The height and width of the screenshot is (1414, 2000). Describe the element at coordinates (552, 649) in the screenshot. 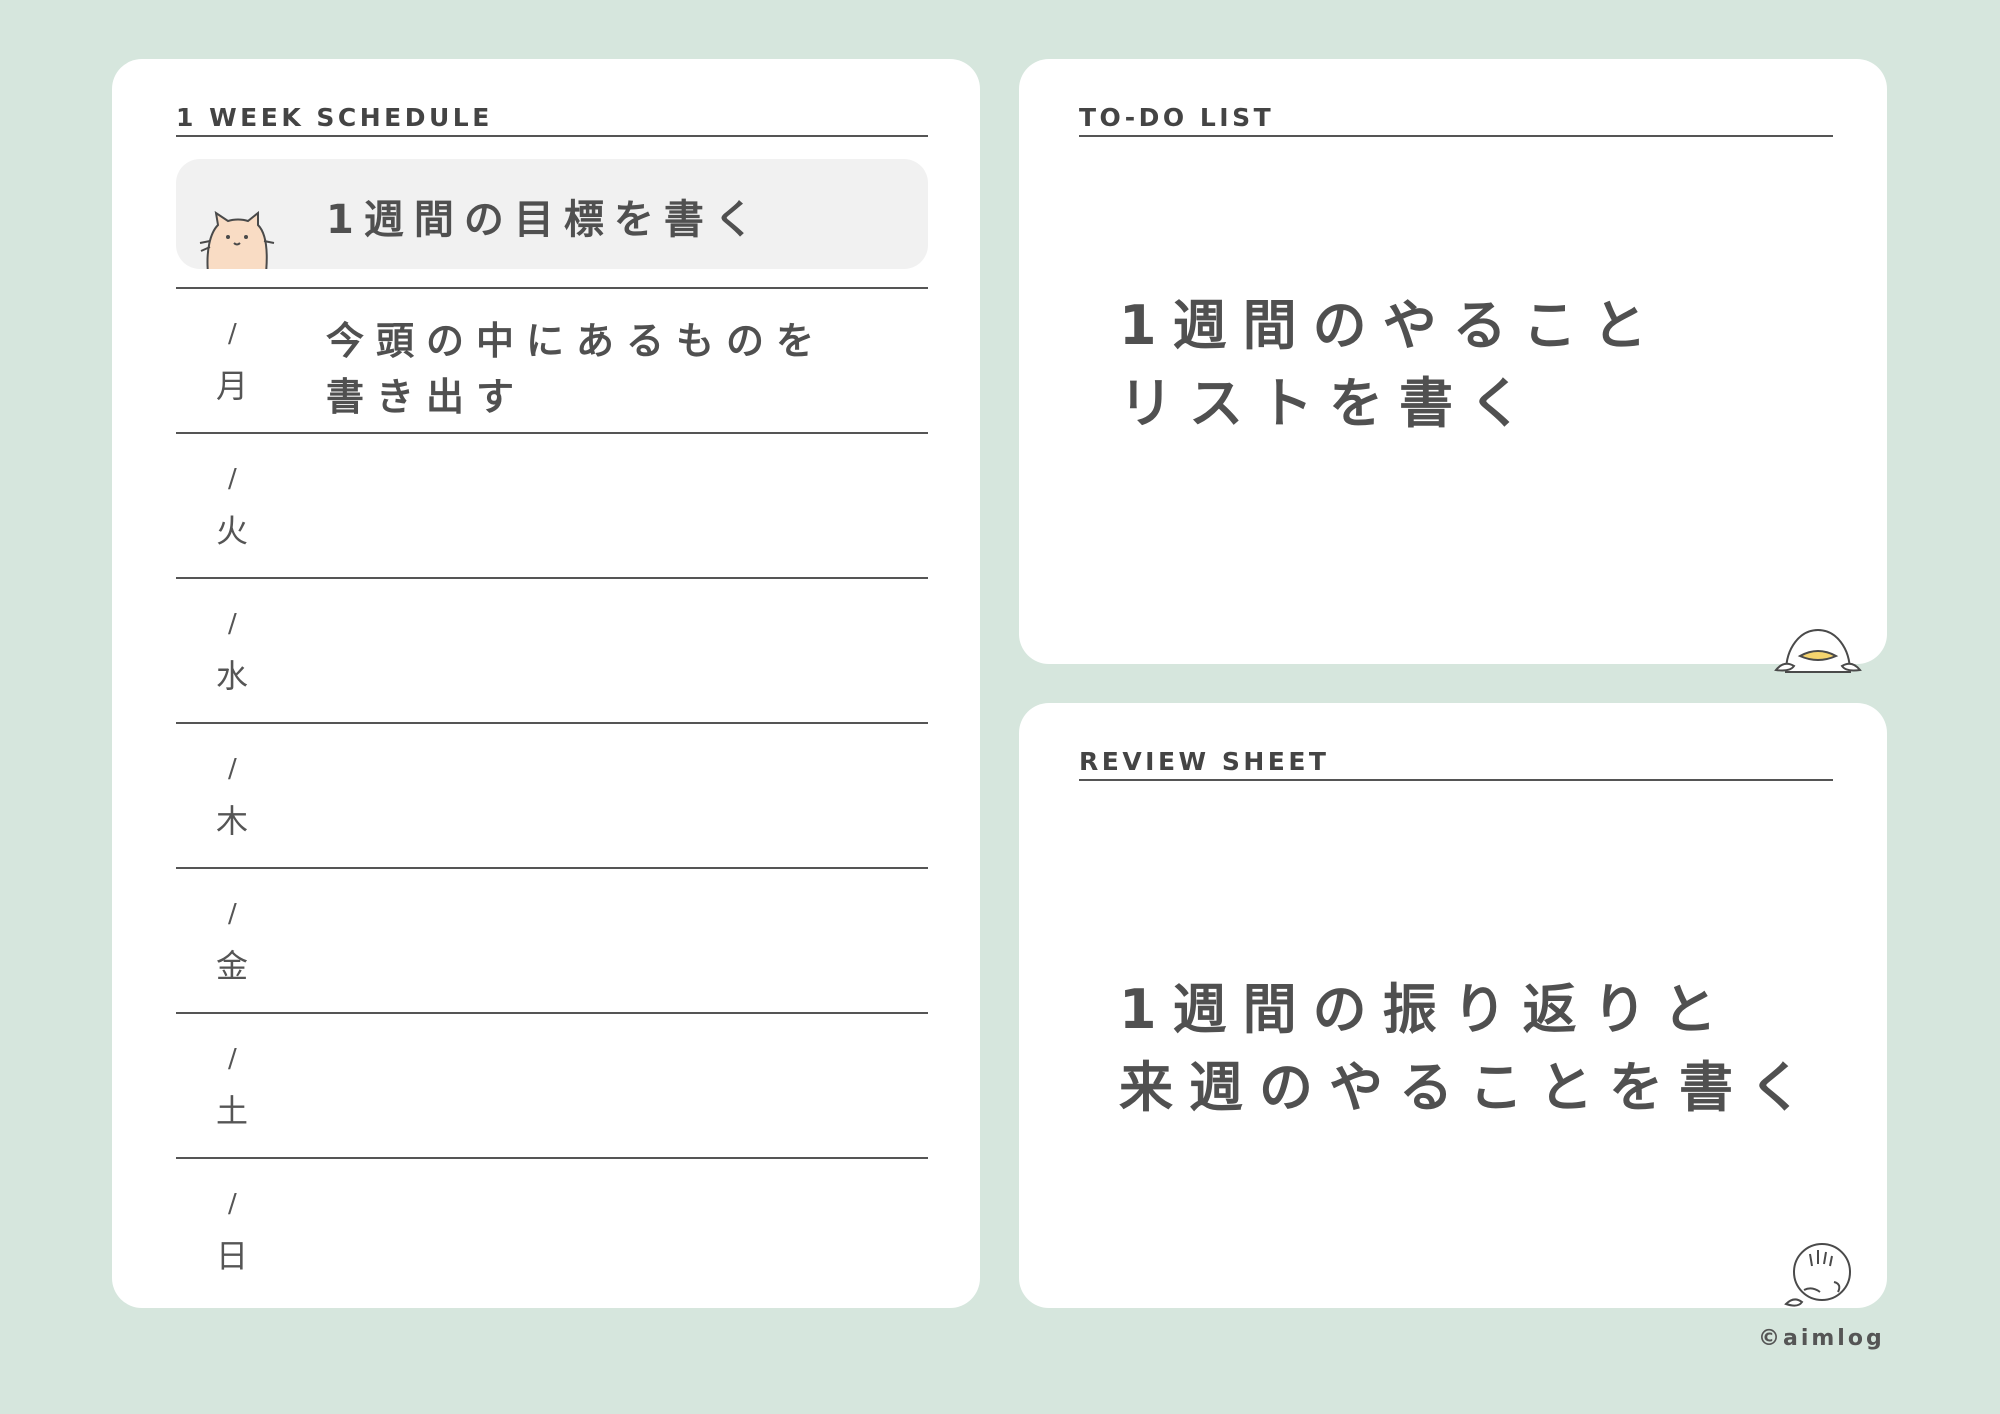

I see `day-row-wed: / 水` at that location.